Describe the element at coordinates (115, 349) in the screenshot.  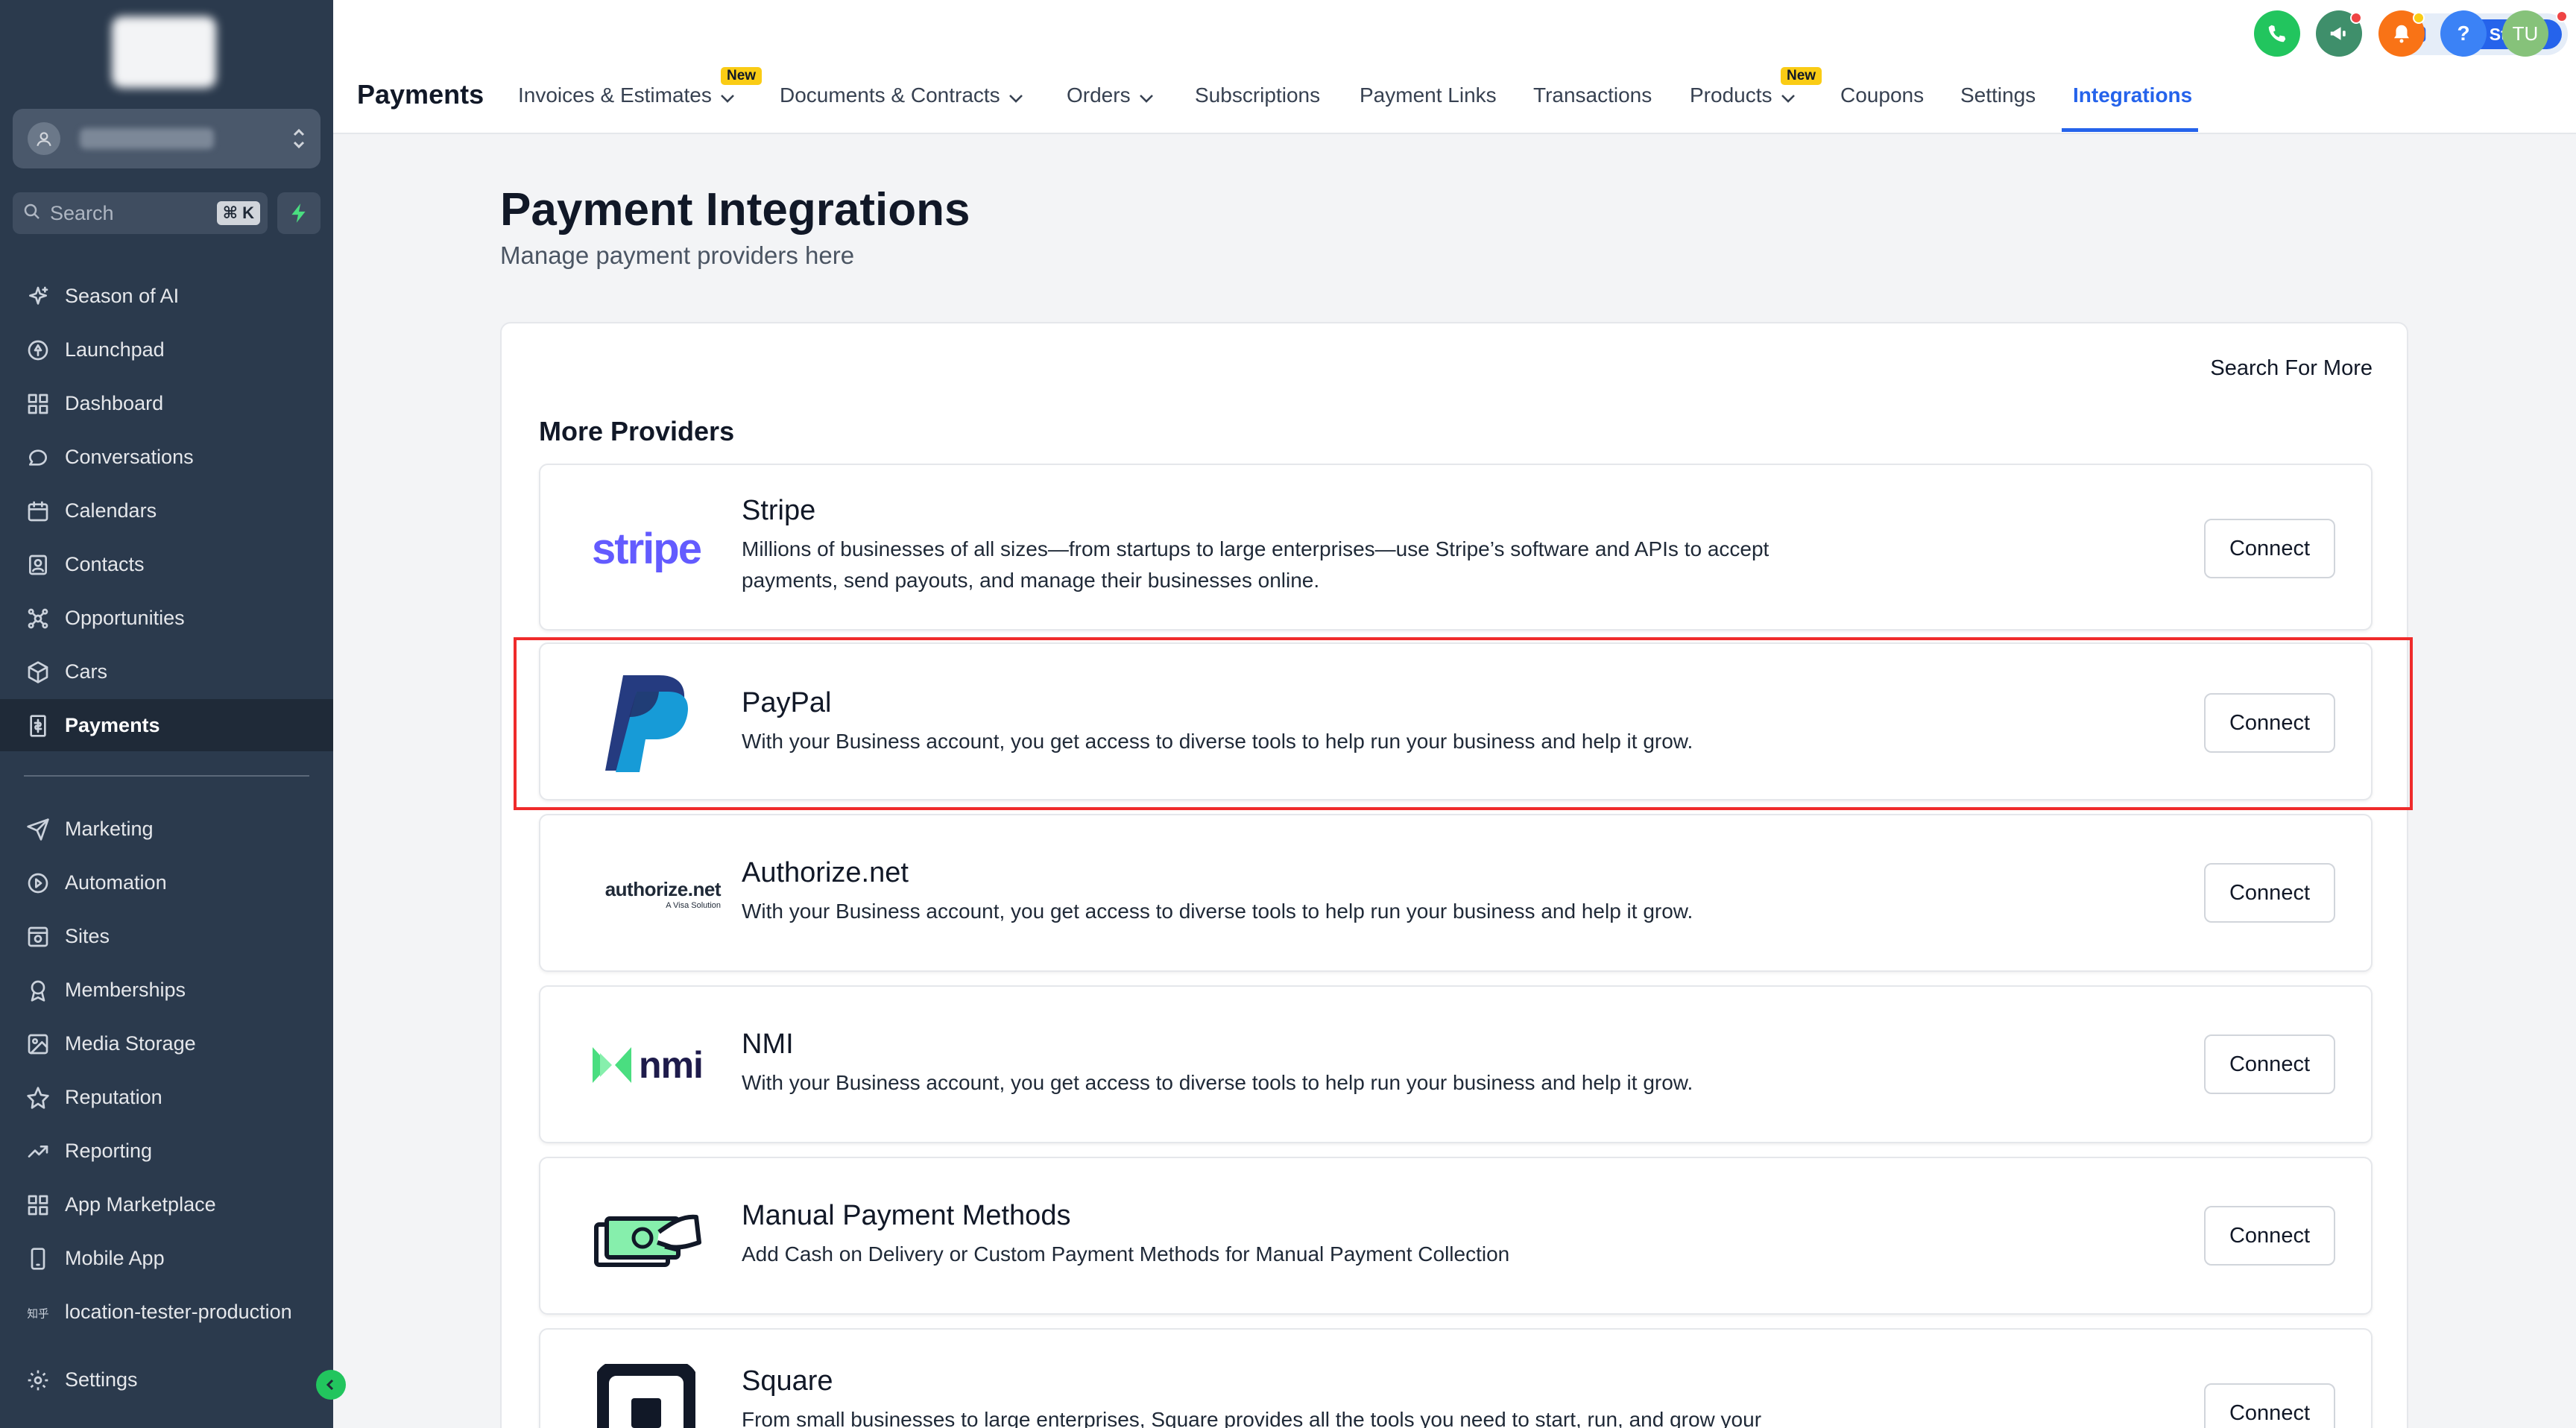
I see `sidebar-item-label: Launchpad` at that location.